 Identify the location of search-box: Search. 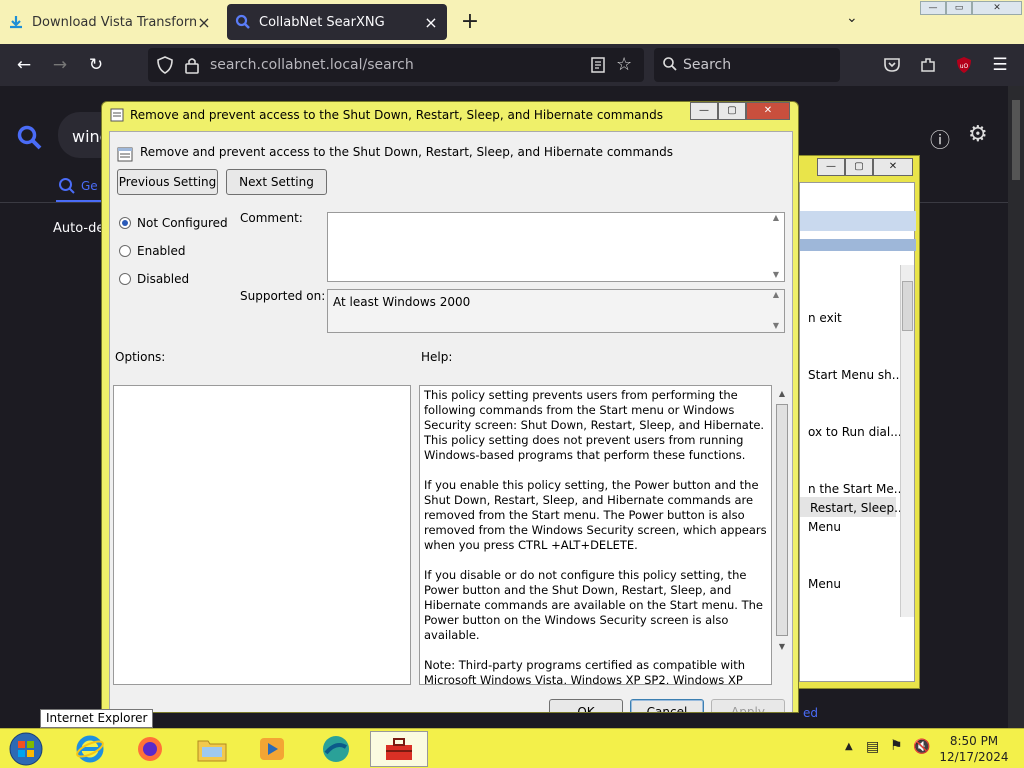
(747, 65).